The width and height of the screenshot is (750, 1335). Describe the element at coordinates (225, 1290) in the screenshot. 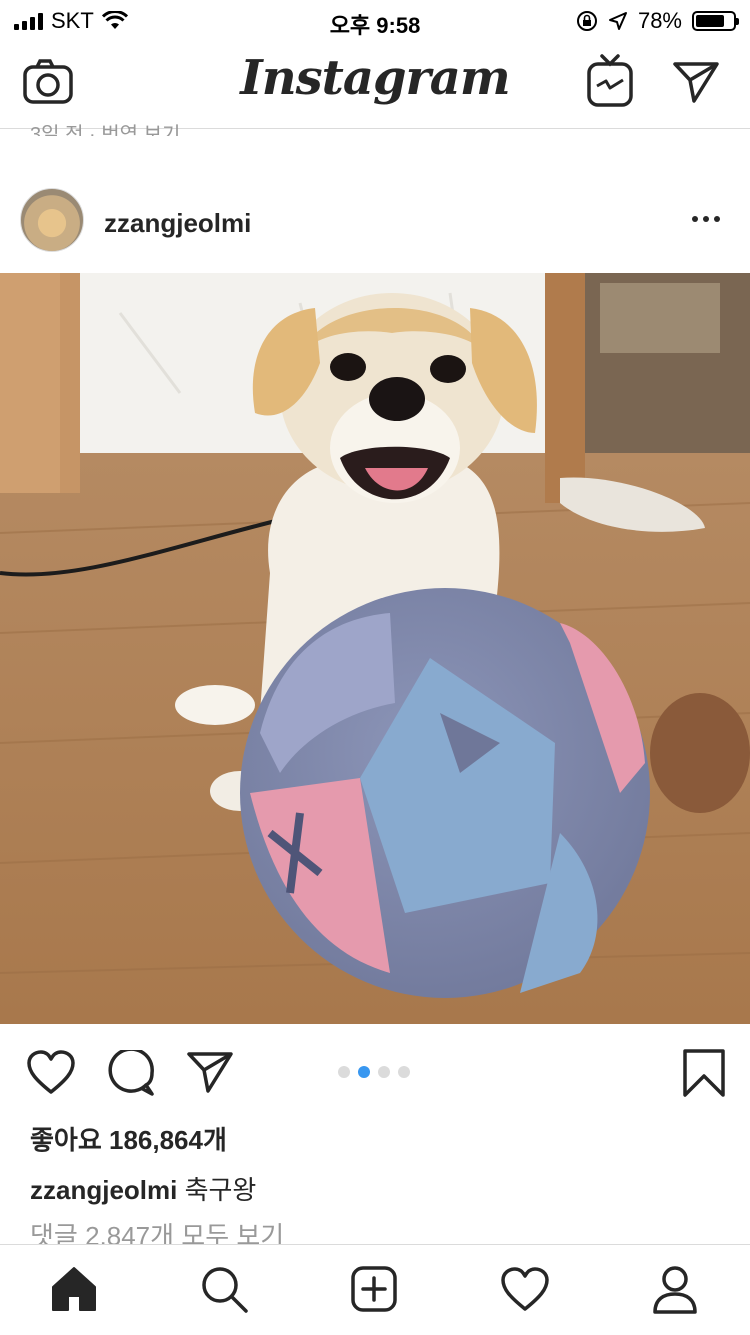

I see `search-icon` at that location.